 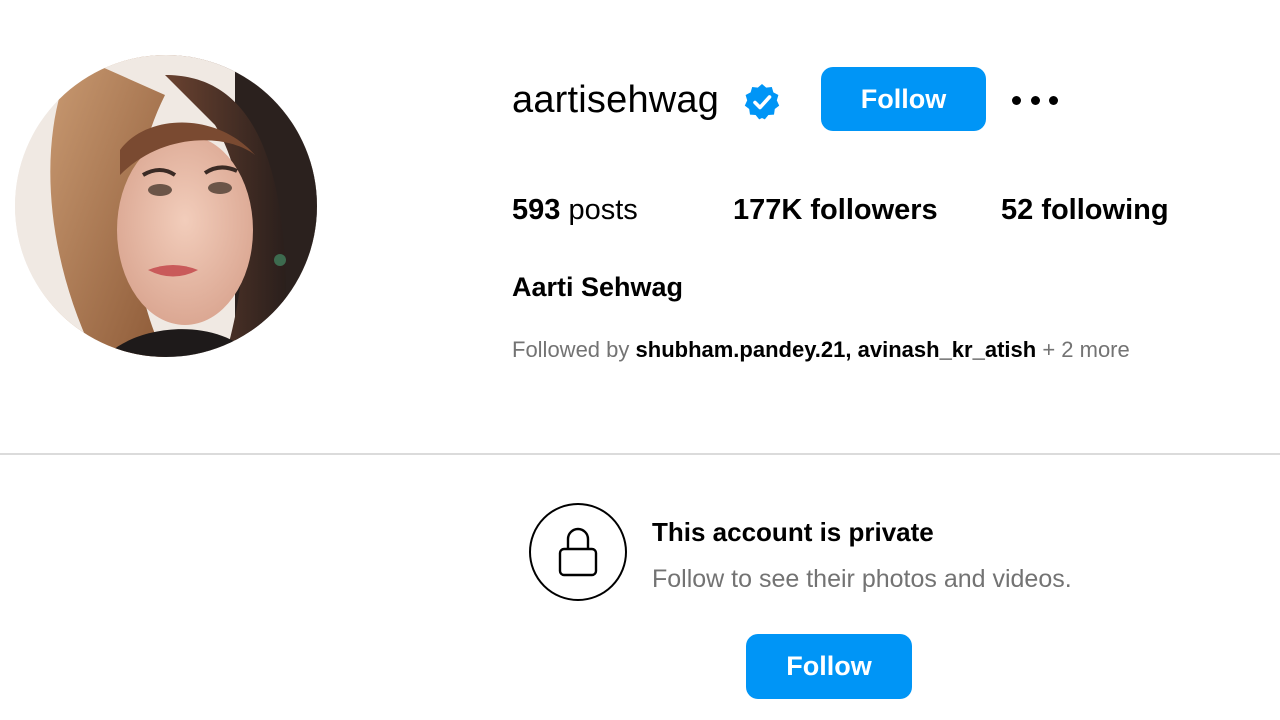 What do you see at coordinates (829, 666) in the screenshot?
I see `follow-button-private: Follow` at bounding box center [829, 666].